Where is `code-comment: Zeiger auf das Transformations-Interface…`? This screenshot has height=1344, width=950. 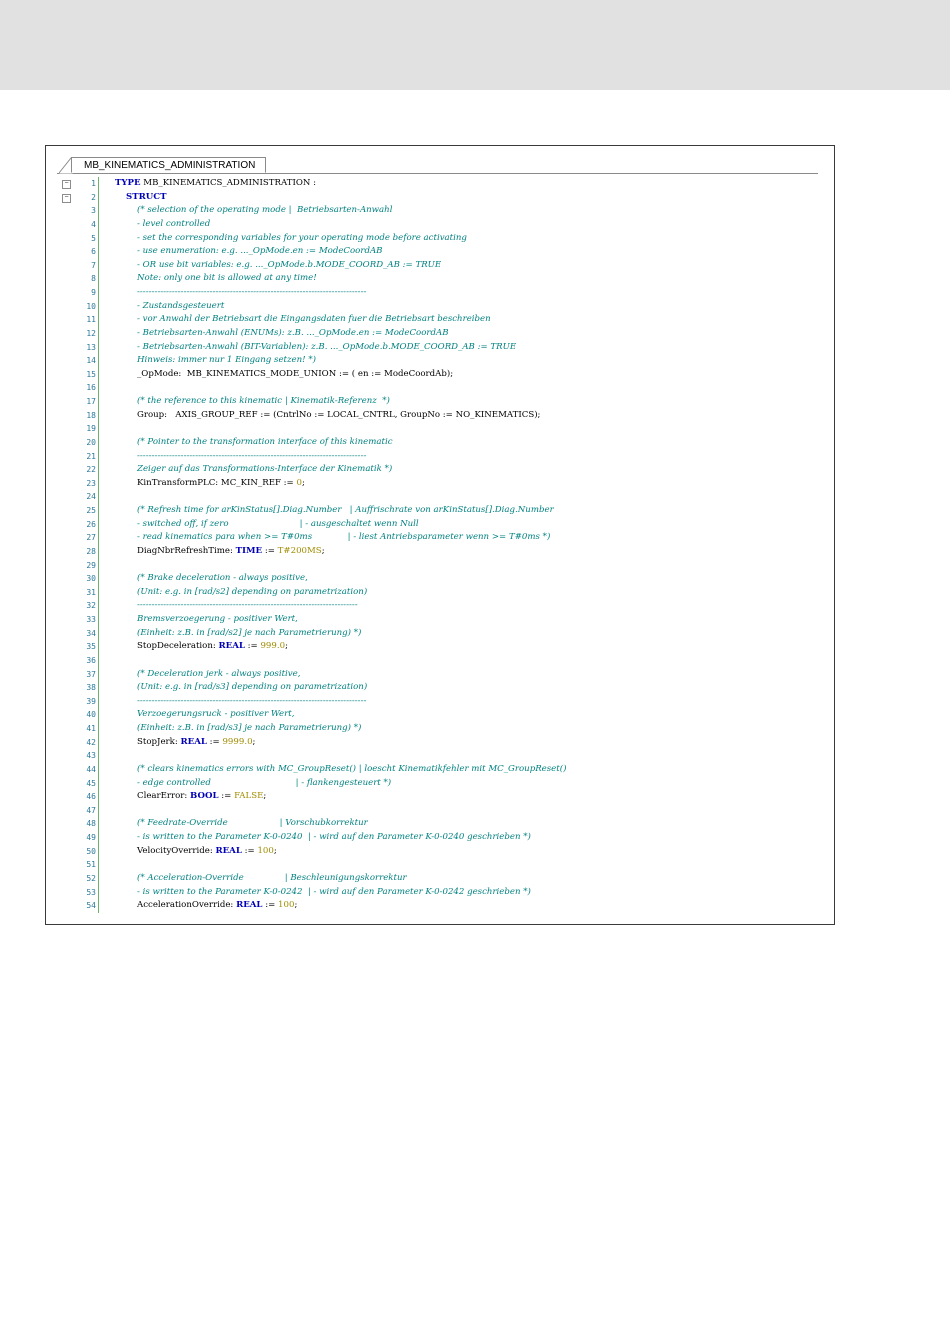
code-comment: Zeiger auf das Transformations-Interface… is located at coordinates (265, 469).